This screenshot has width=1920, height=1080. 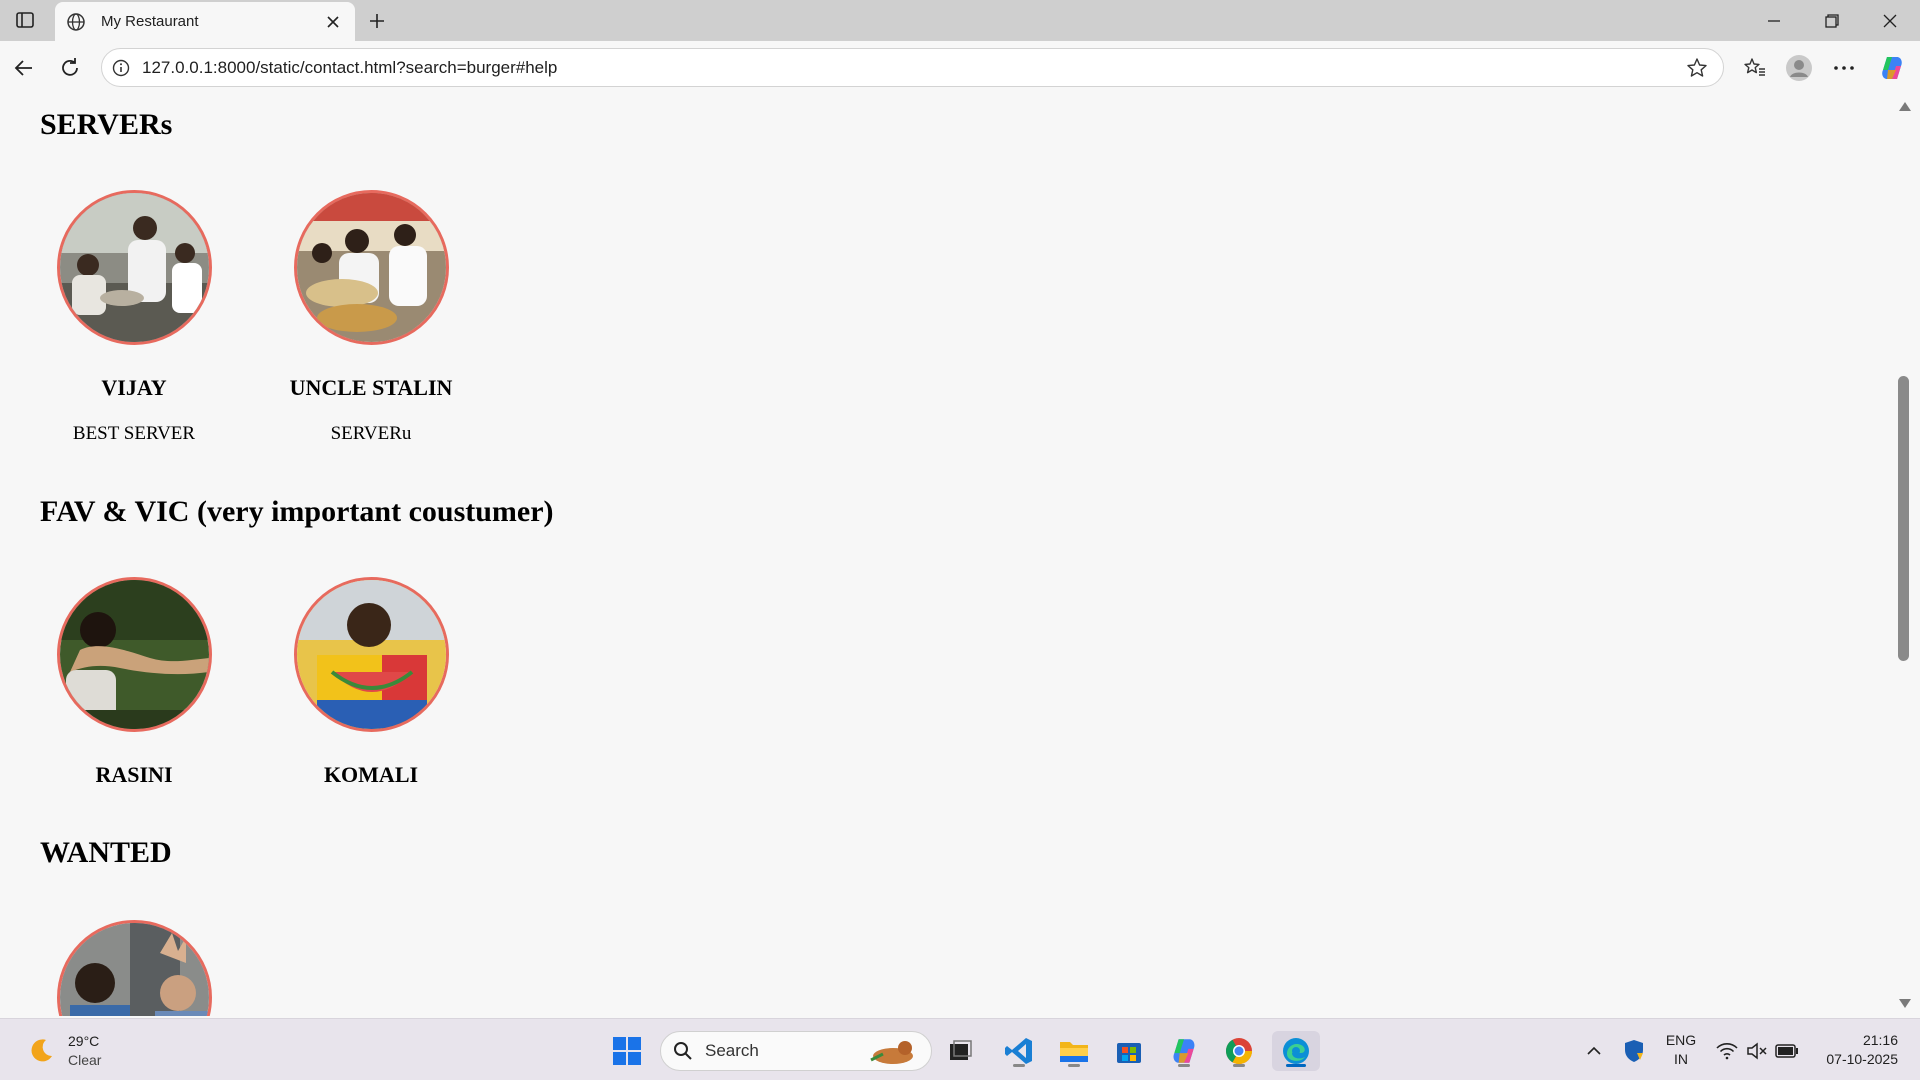 What do you see at coordinates (134, 654) in the screenshot?
I see `avatar-rasini` at bounding box center [134, 654].